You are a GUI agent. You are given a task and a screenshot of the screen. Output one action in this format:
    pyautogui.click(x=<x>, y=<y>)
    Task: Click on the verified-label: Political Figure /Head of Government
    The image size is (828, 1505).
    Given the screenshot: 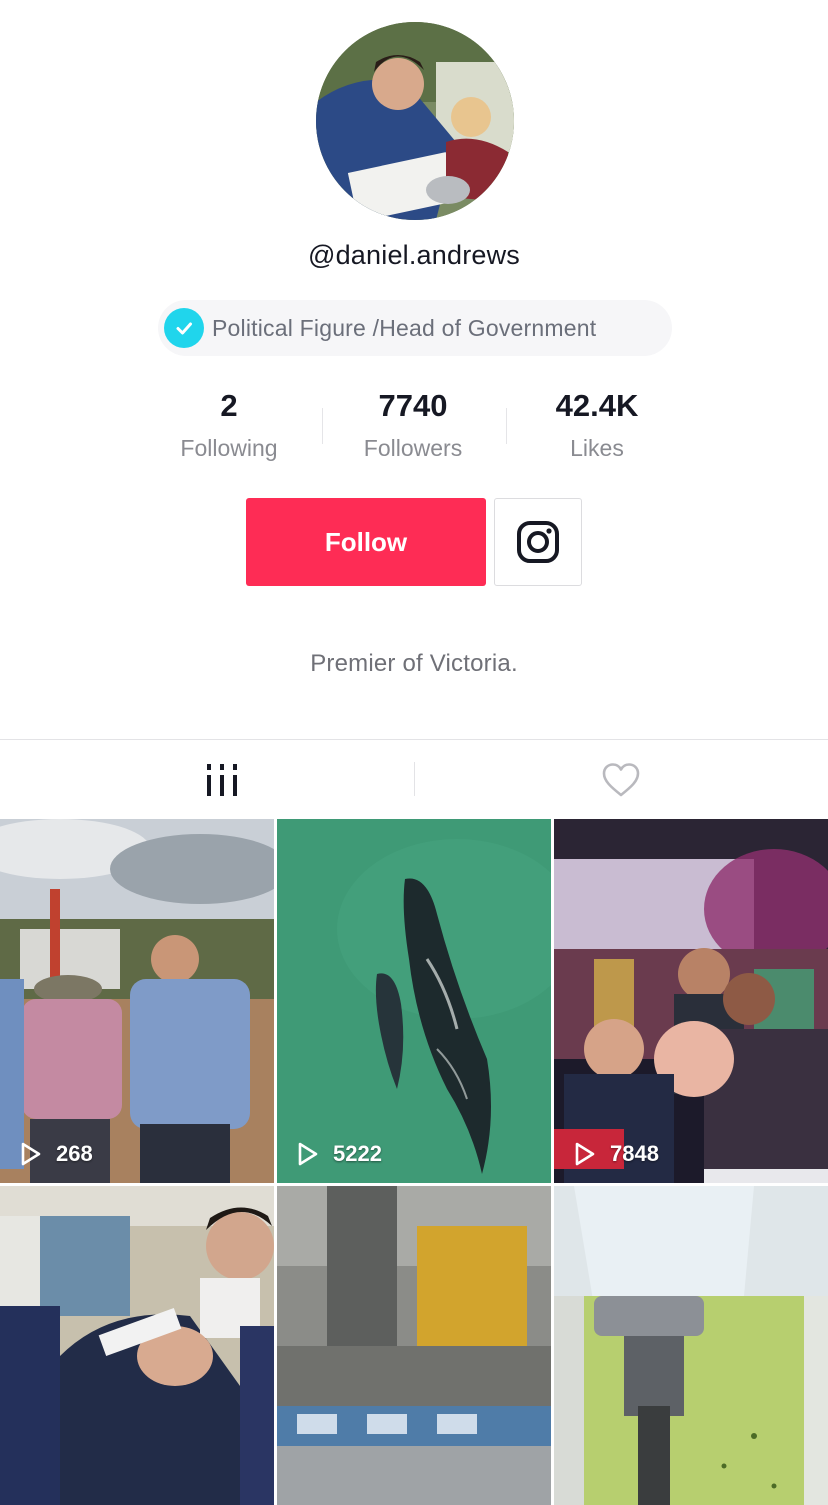 What is the action you would take?
    pyautogui.click(x=404, y=327)
    